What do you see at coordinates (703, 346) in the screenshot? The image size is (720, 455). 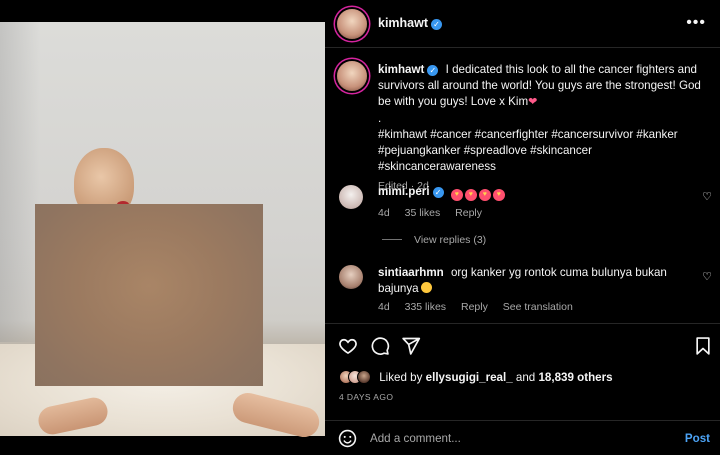 I see `save-bookmark-icon` at bounding box center [703, 346].